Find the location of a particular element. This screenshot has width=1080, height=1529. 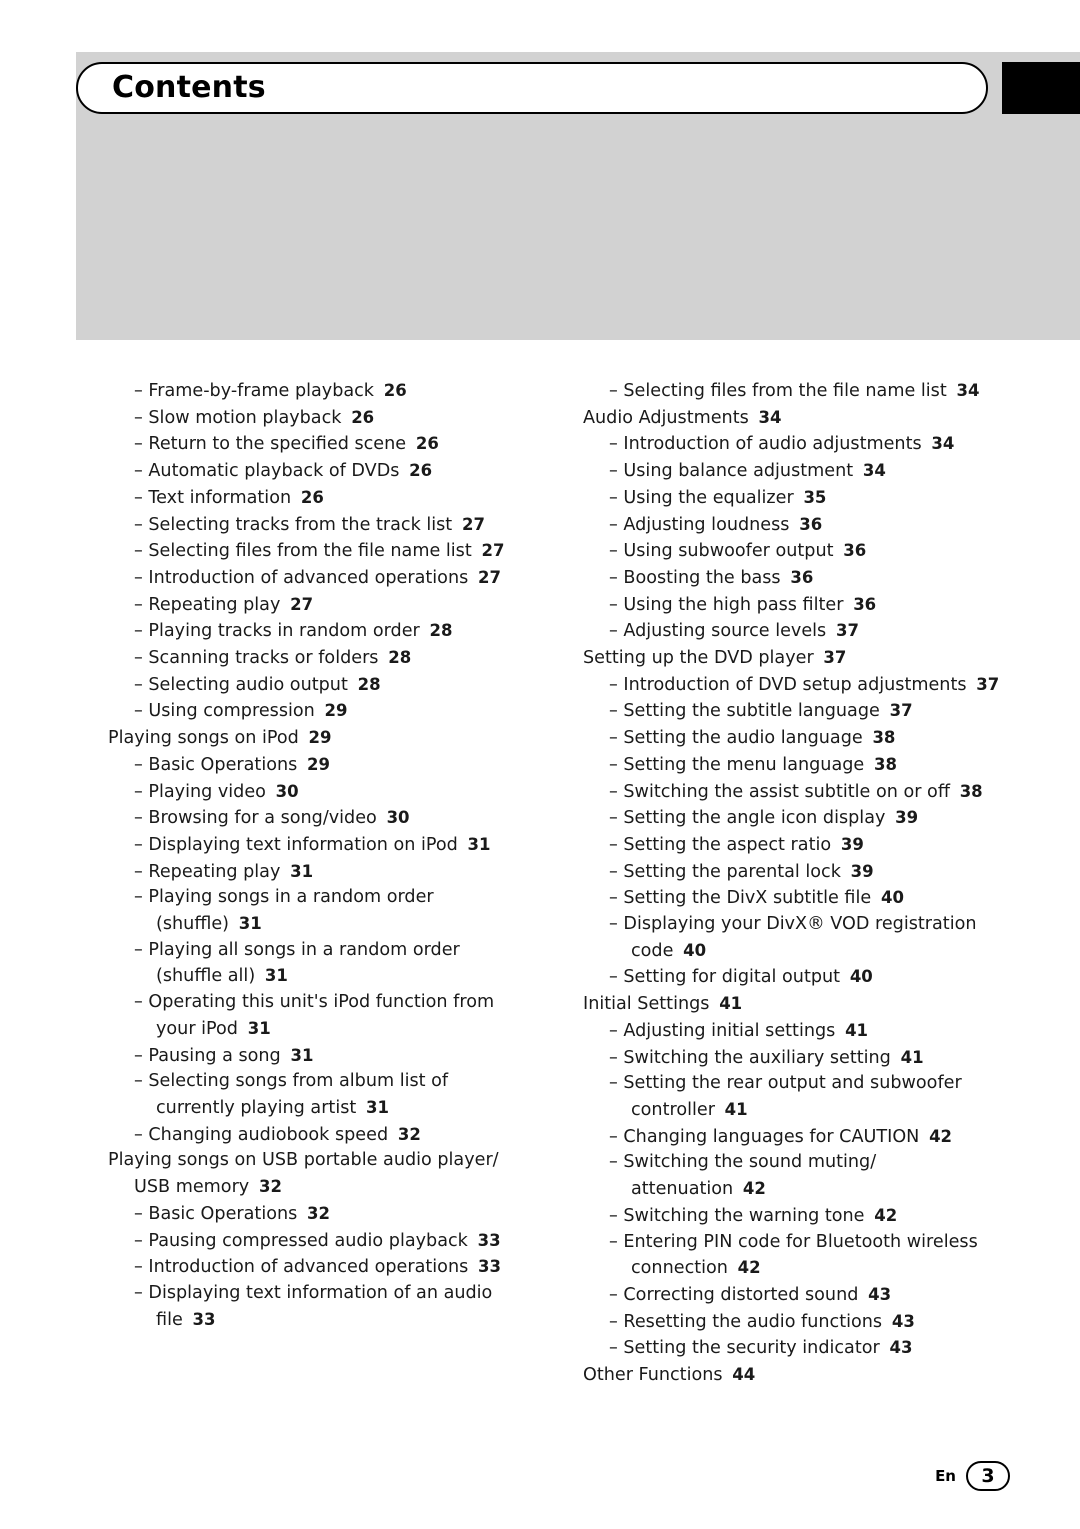

toc-entry: – Setting the angle icon display 39 is located at coordinates (793, 818).